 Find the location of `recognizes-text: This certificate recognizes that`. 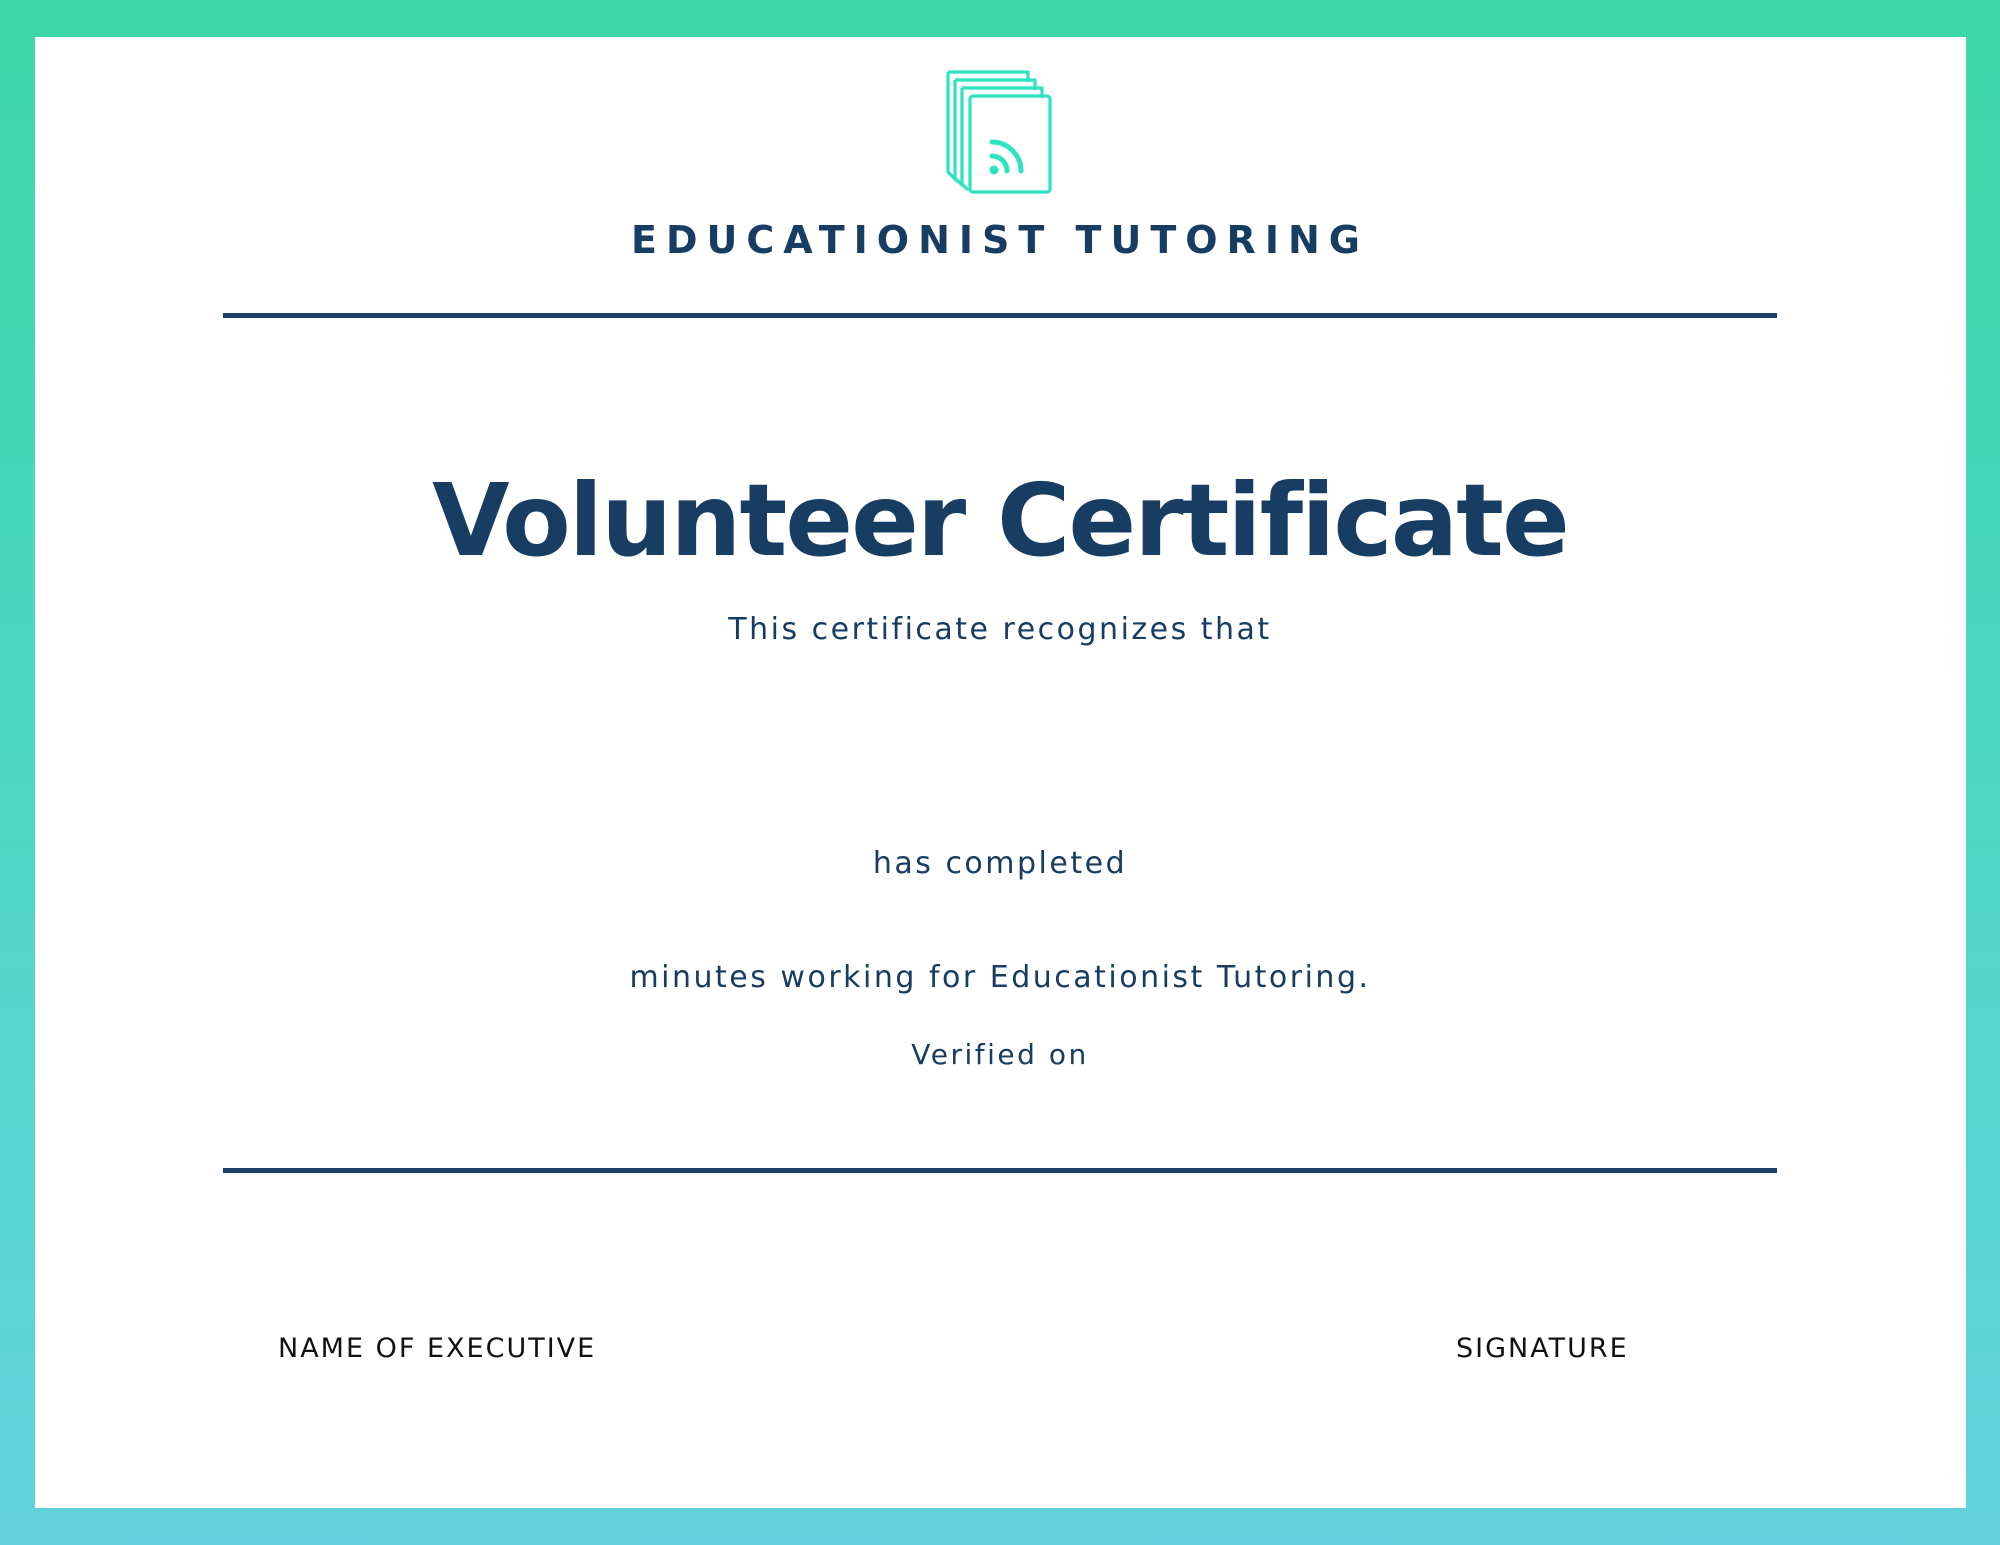

recognizes-text: This certificate recognizes that is located at coordinates (1000, 629).